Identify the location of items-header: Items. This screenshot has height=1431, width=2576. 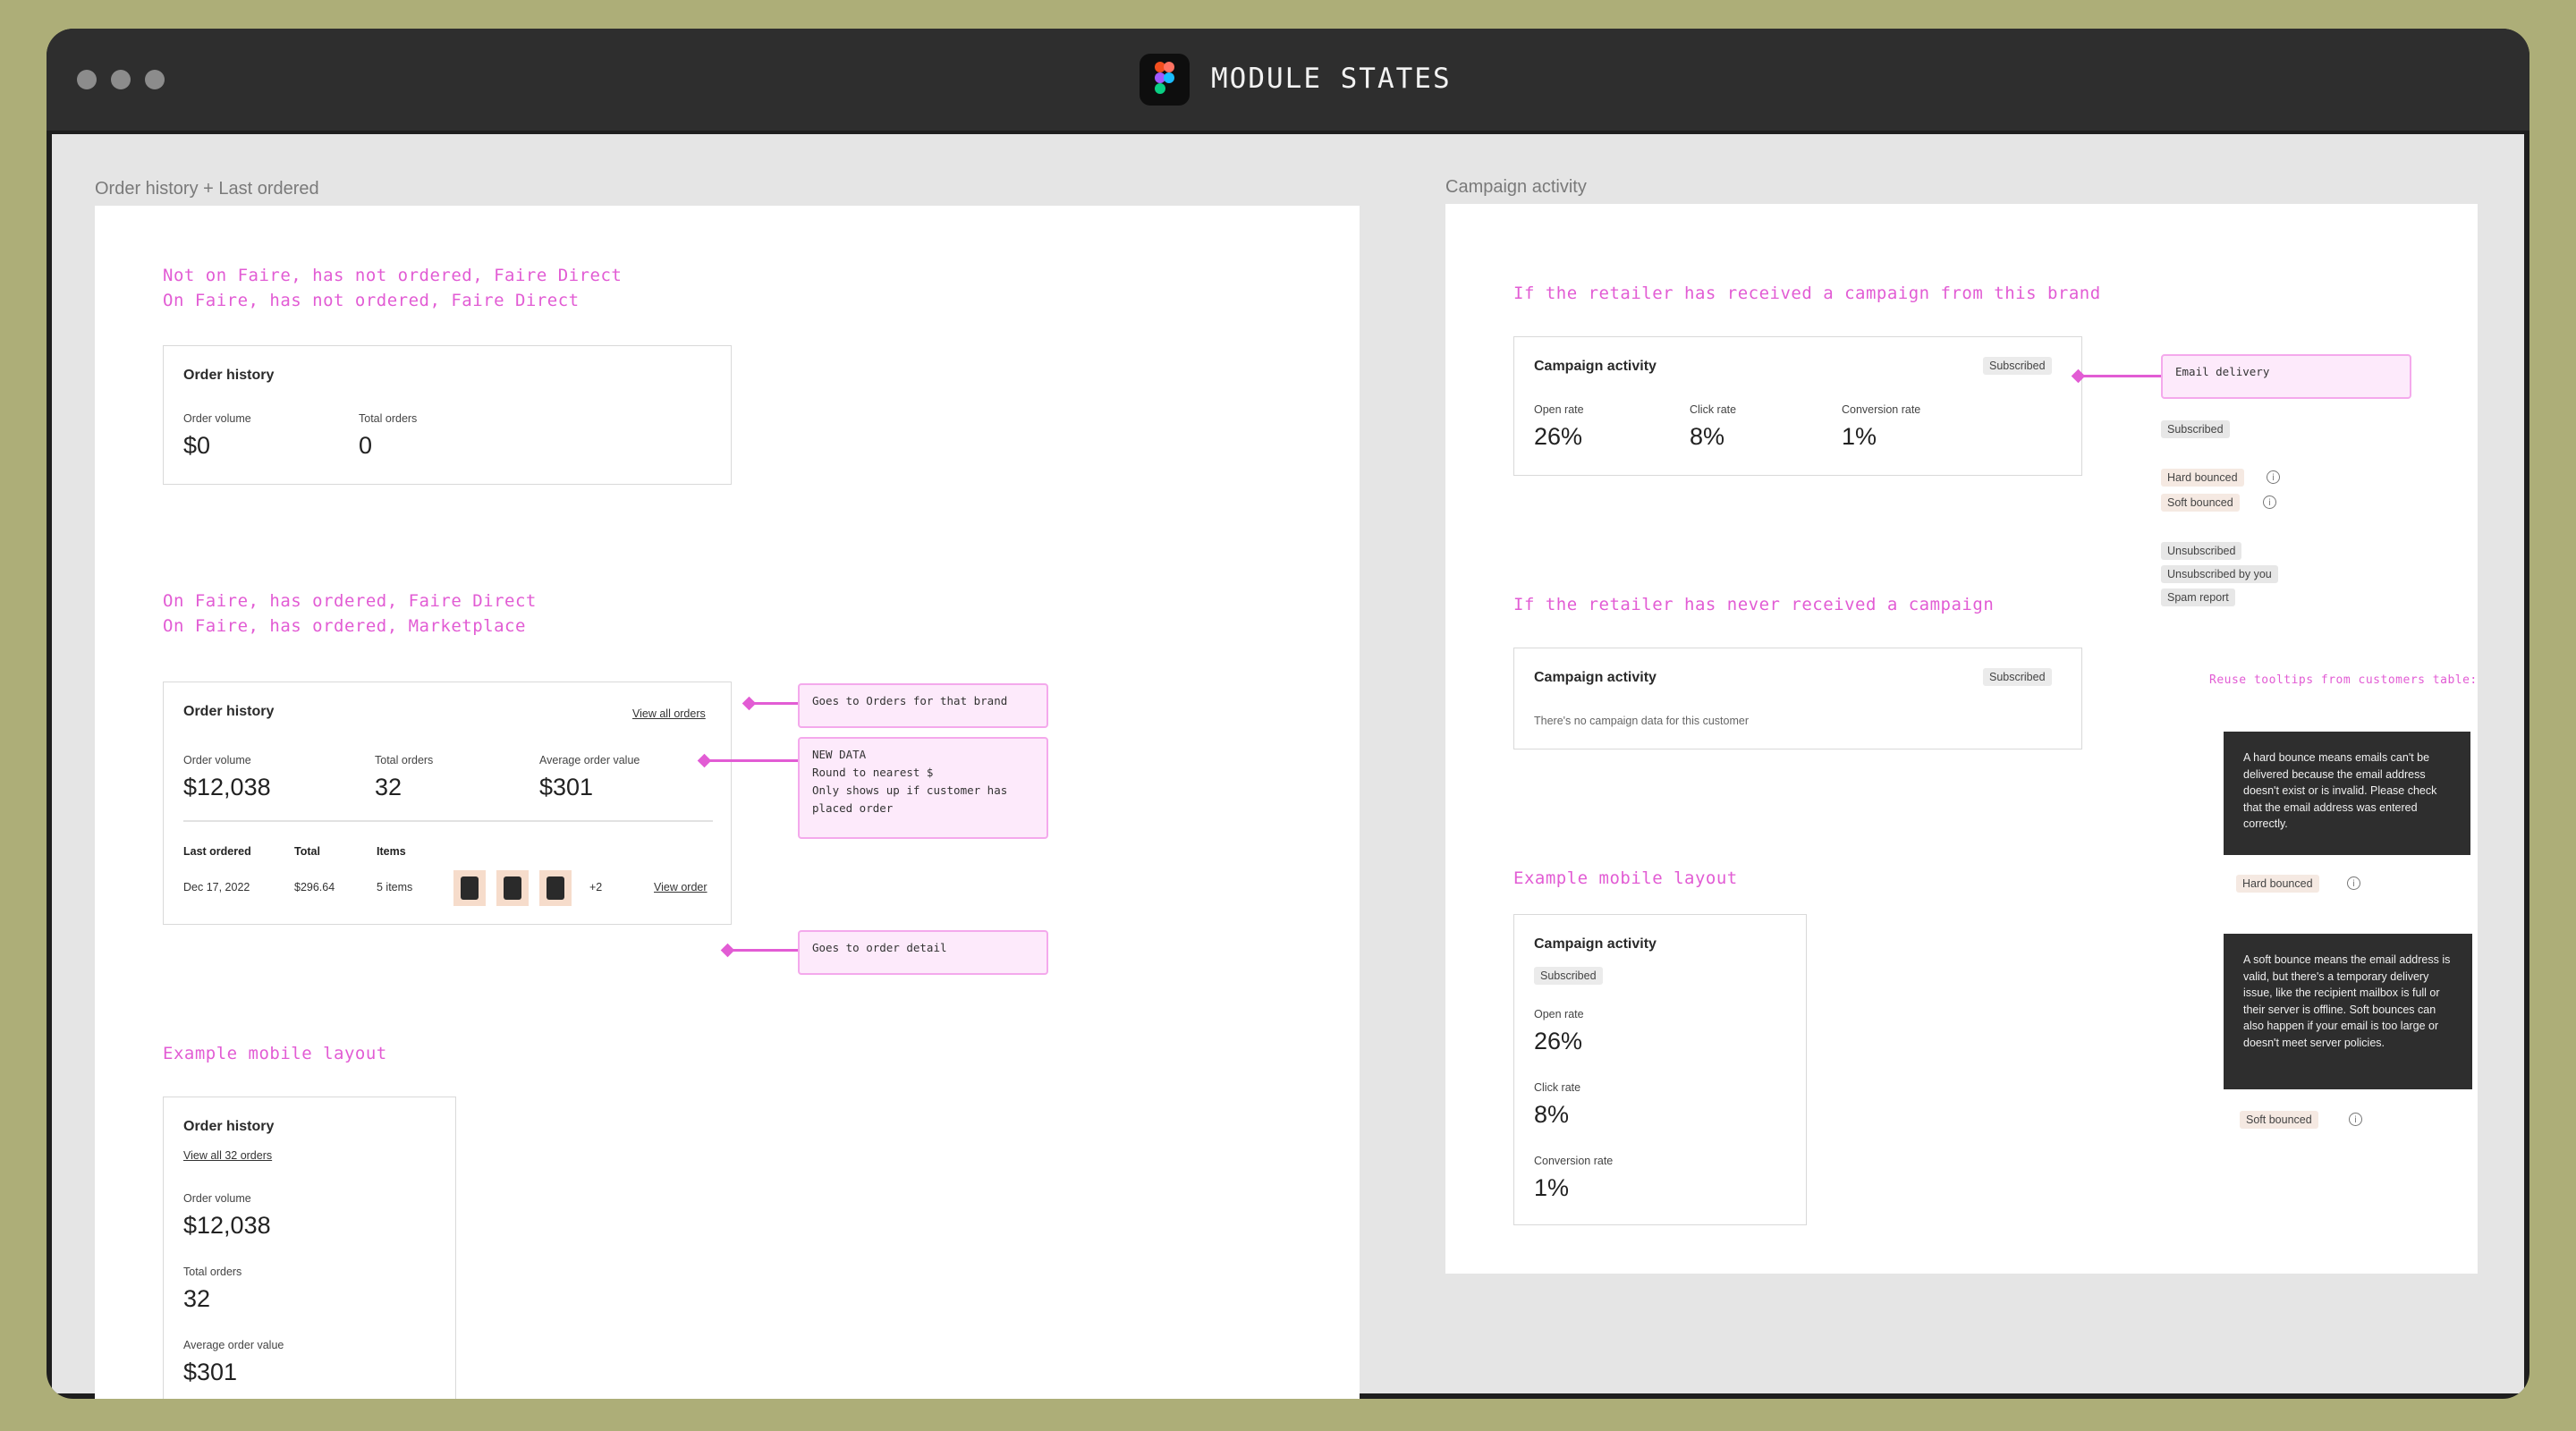
(391, 852).